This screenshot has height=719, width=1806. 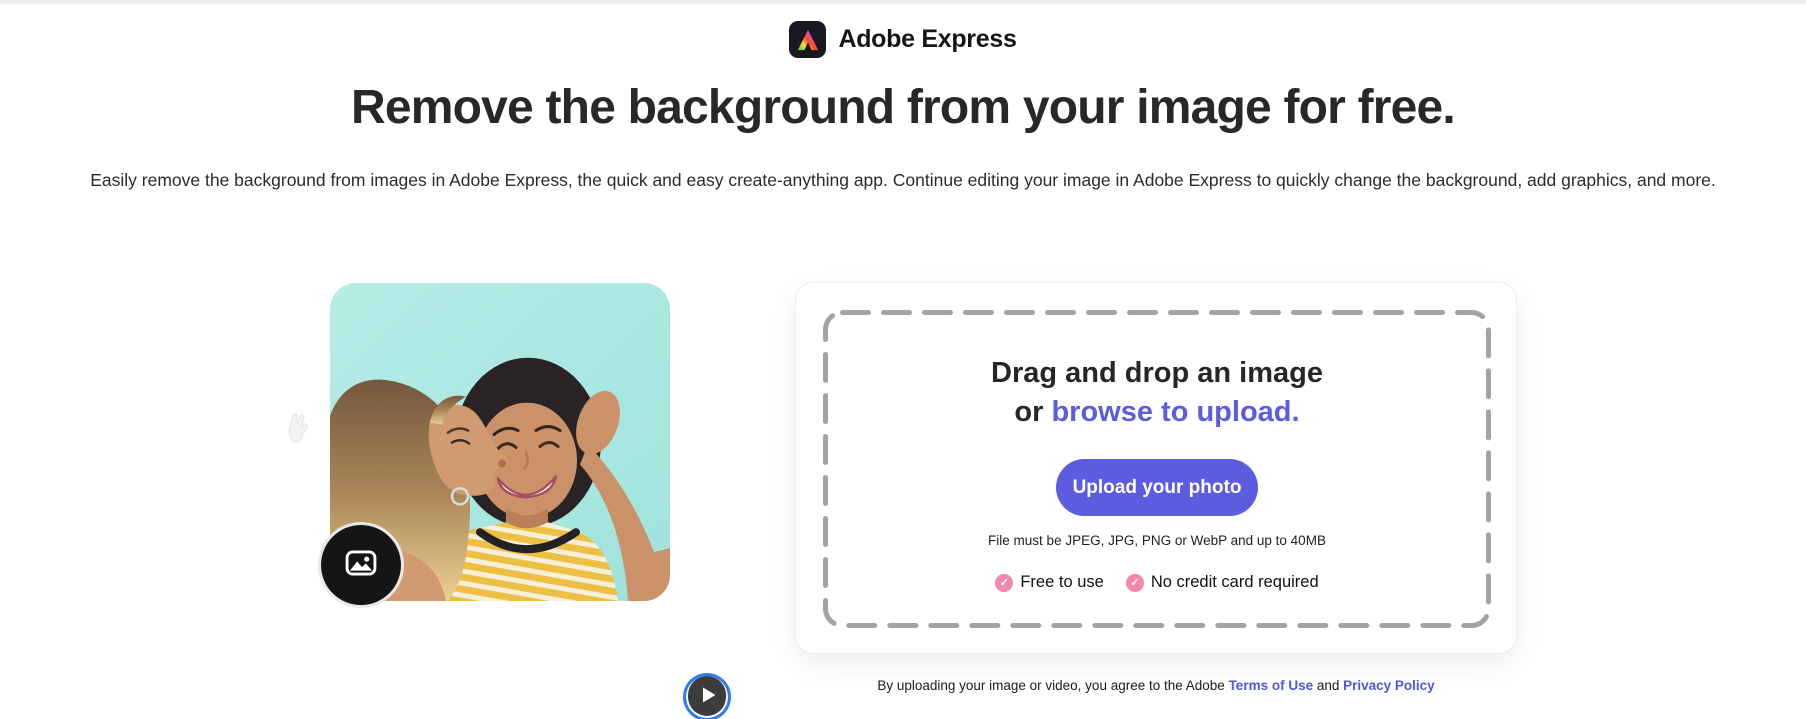 I want to click on dropzone-line2: or browse to upload., so click(x=1157, y=412).